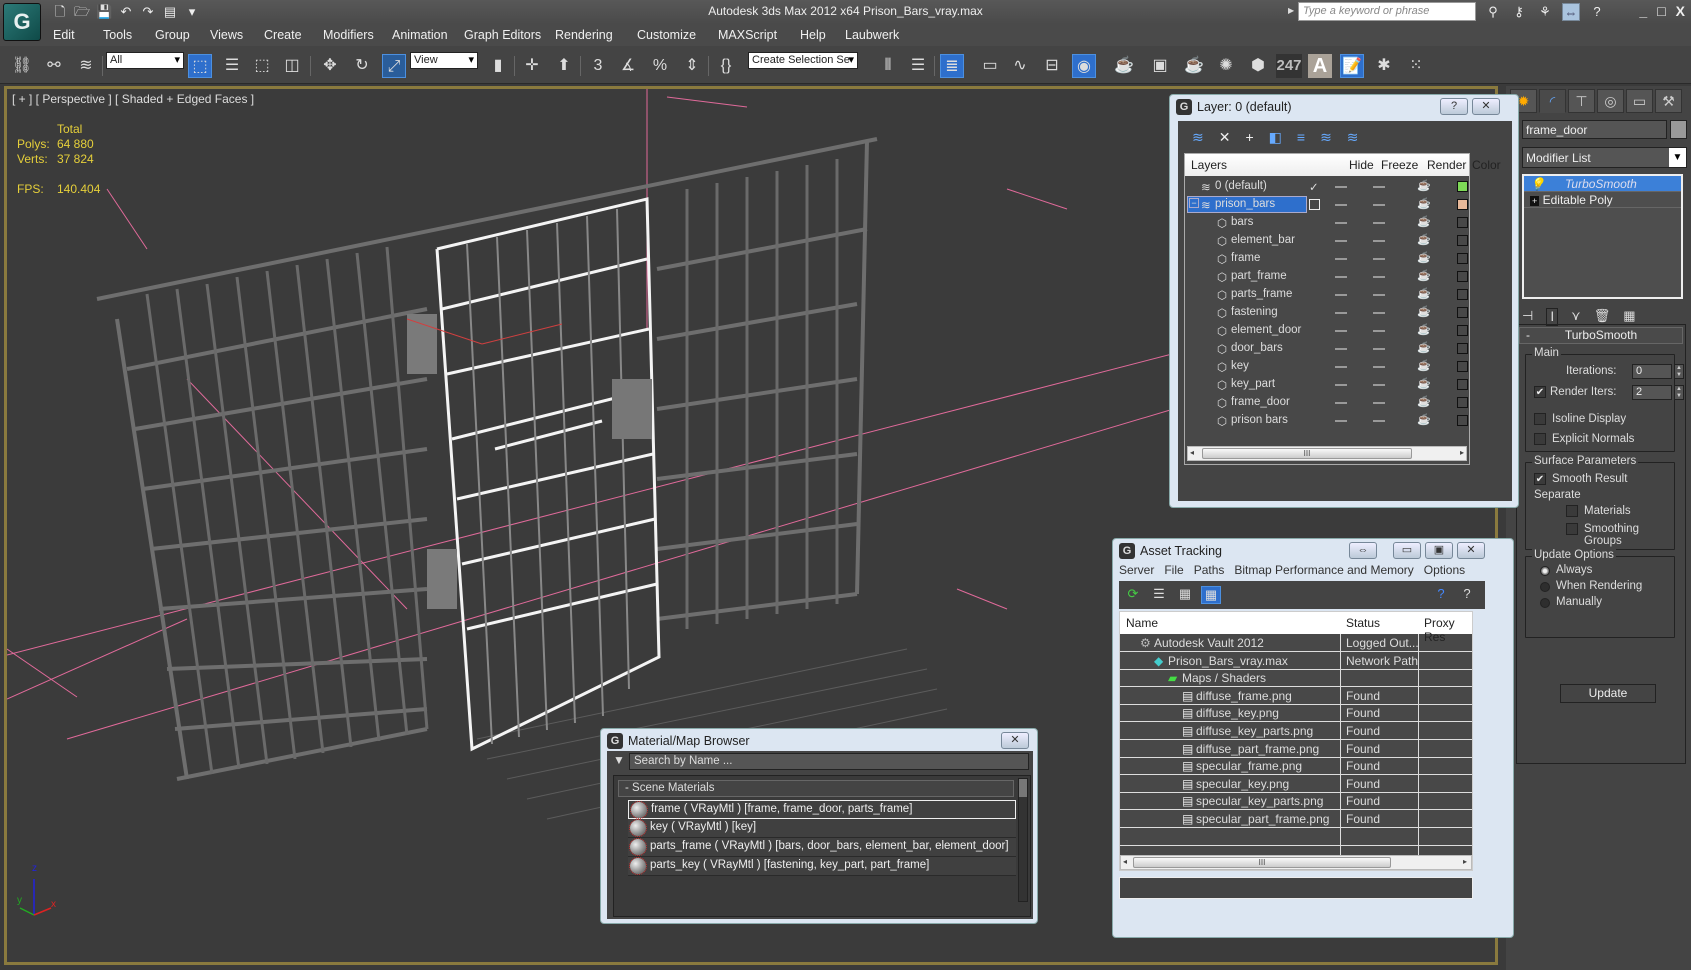 The image size is (1691, 970). Describe the element at coordinates (1363, 550) in the screenshot. I see `dock-toggle-button: ⇔` at that location.